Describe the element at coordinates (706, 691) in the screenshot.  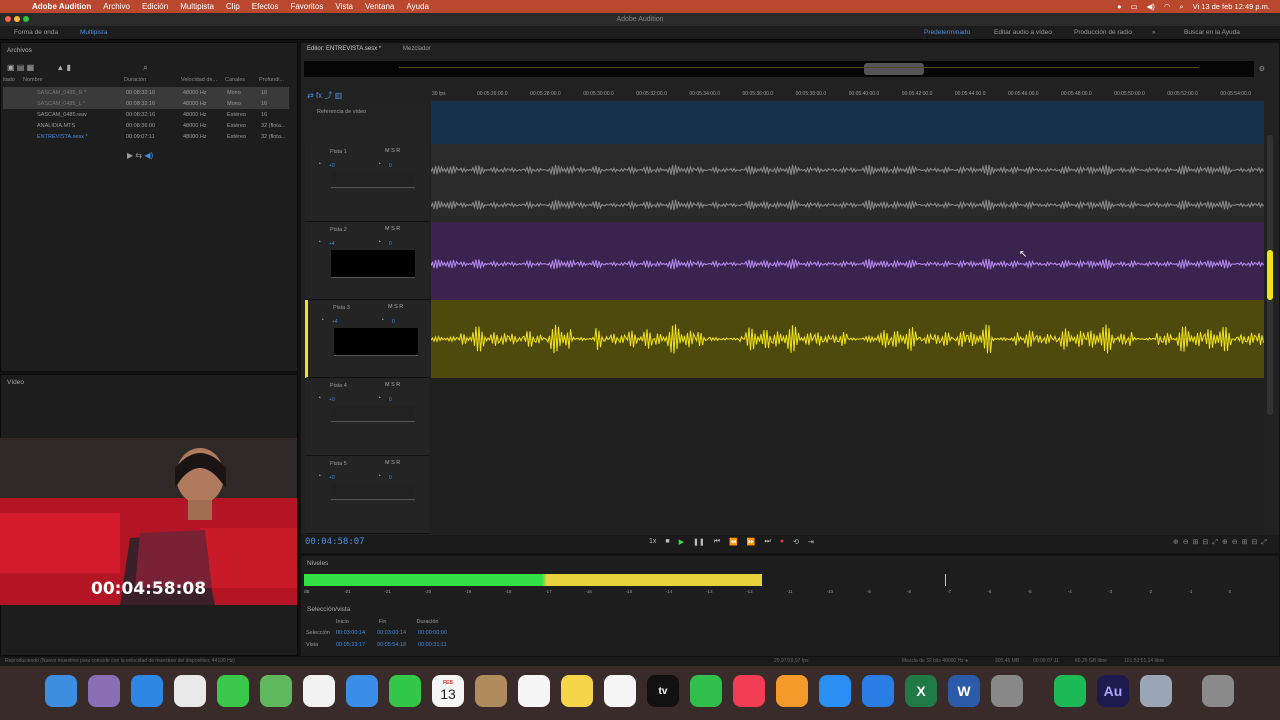
I see `numbers-icon` at that location.